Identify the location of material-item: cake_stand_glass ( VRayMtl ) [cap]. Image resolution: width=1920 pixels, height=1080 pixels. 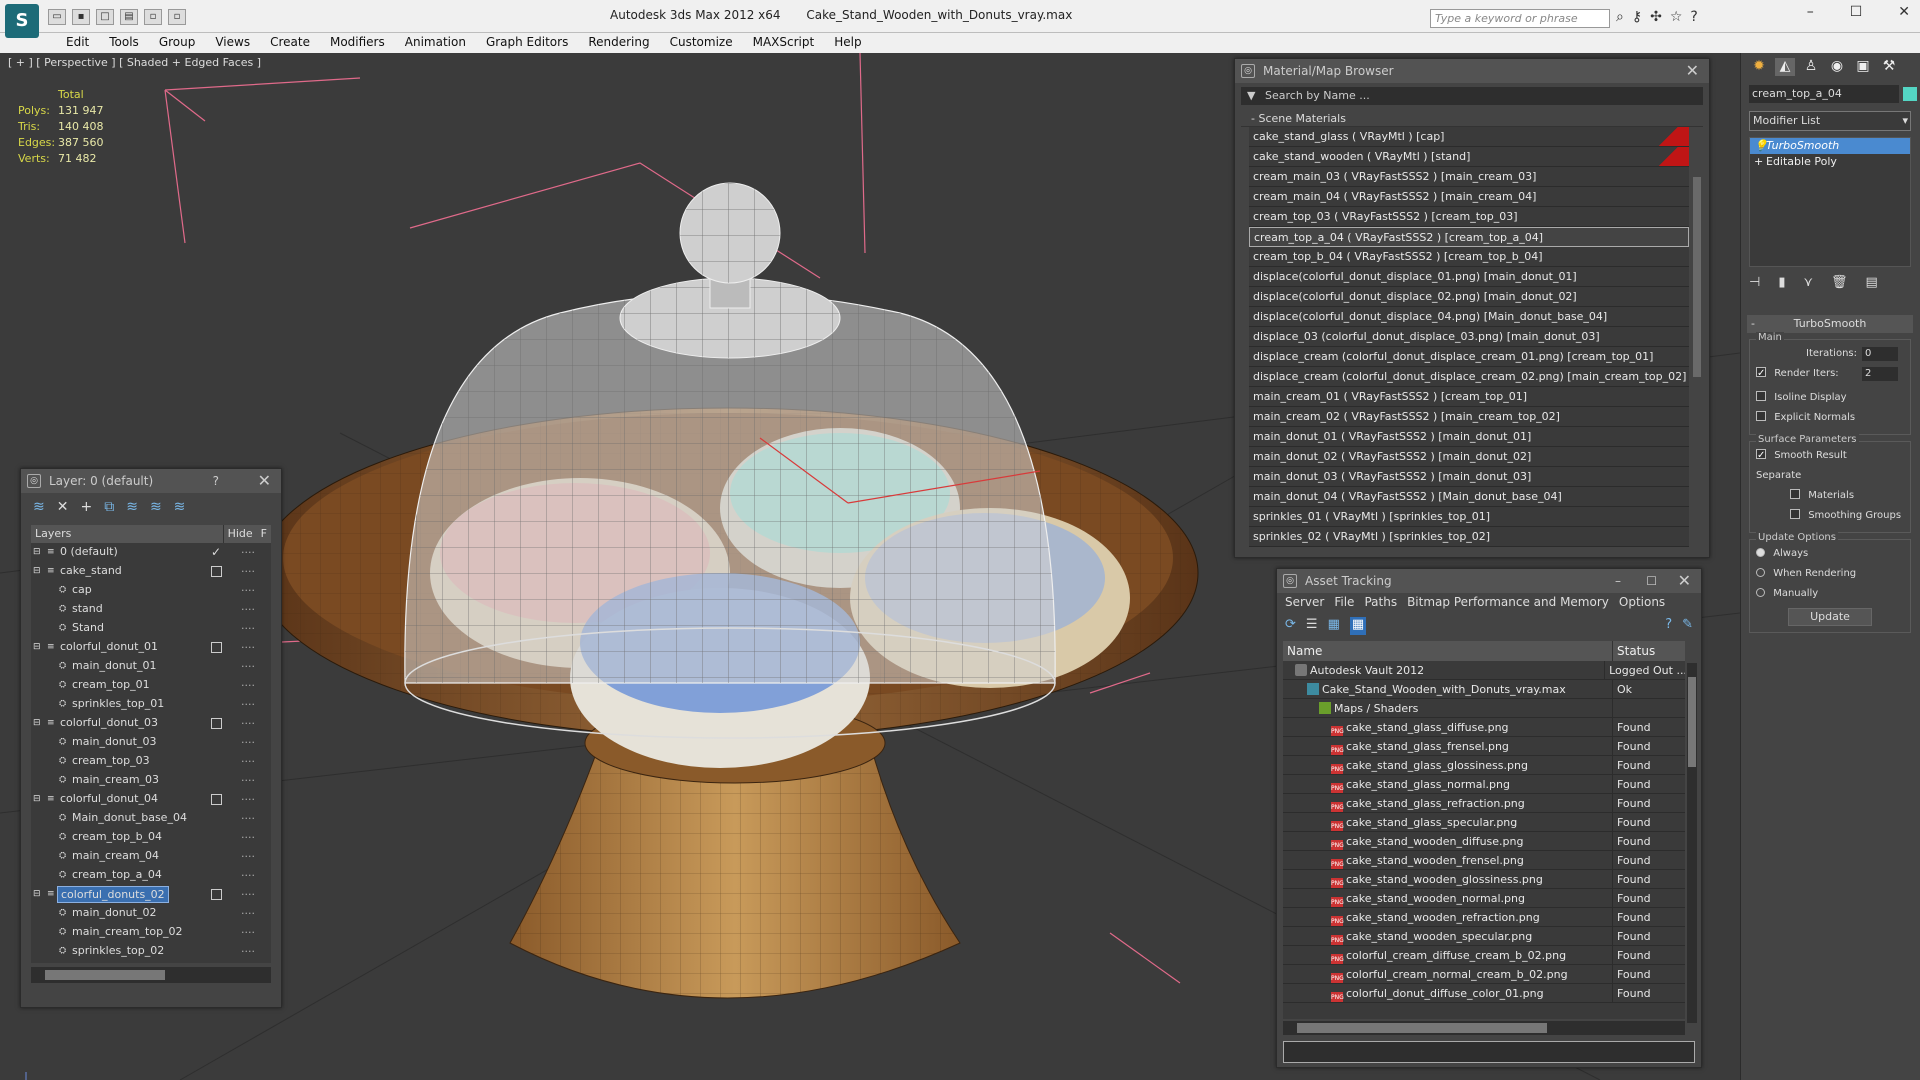
(1469, 137).